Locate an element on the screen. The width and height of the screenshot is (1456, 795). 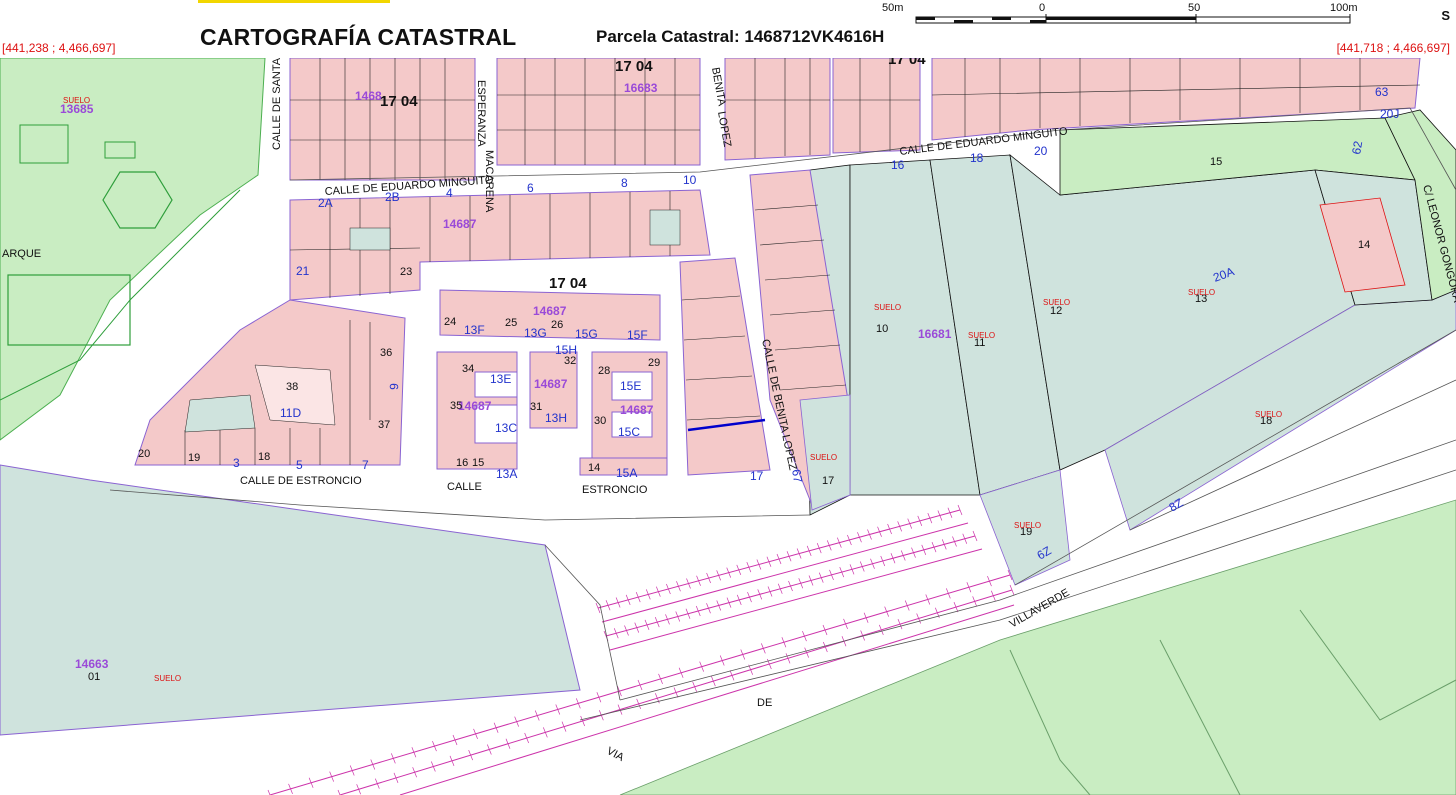
plot-number-2b: 2B is located at coordinates (392, 197).